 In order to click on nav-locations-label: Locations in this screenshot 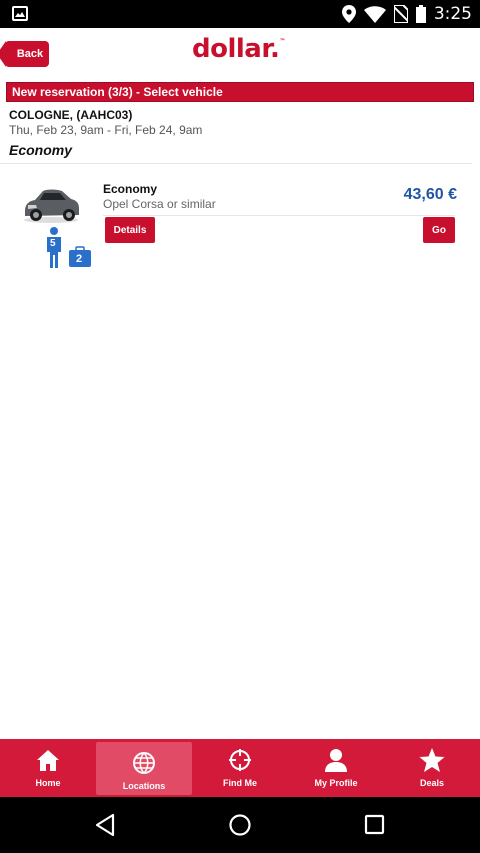, I will do `click(144, 786)`.